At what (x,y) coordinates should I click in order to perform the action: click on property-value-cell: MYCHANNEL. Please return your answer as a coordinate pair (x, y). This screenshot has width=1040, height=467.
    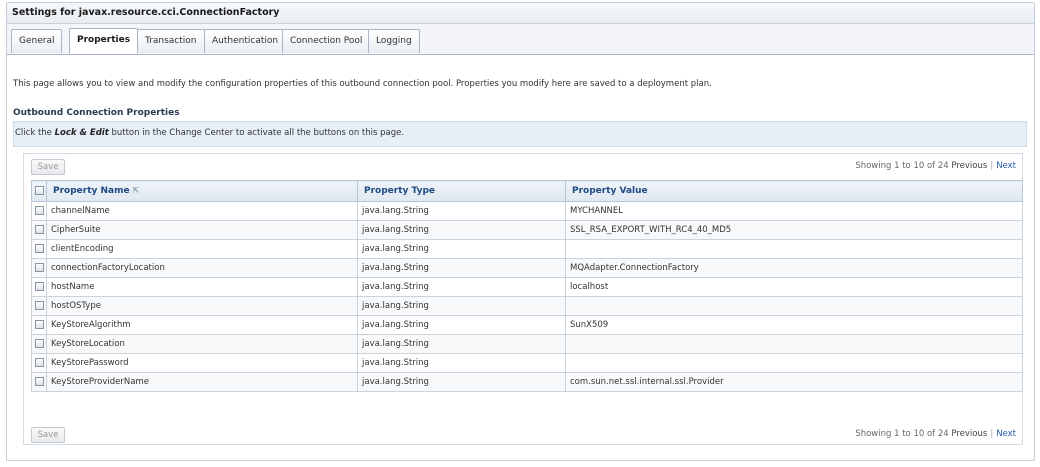
    Looking at the image, I should click on (794, 211).